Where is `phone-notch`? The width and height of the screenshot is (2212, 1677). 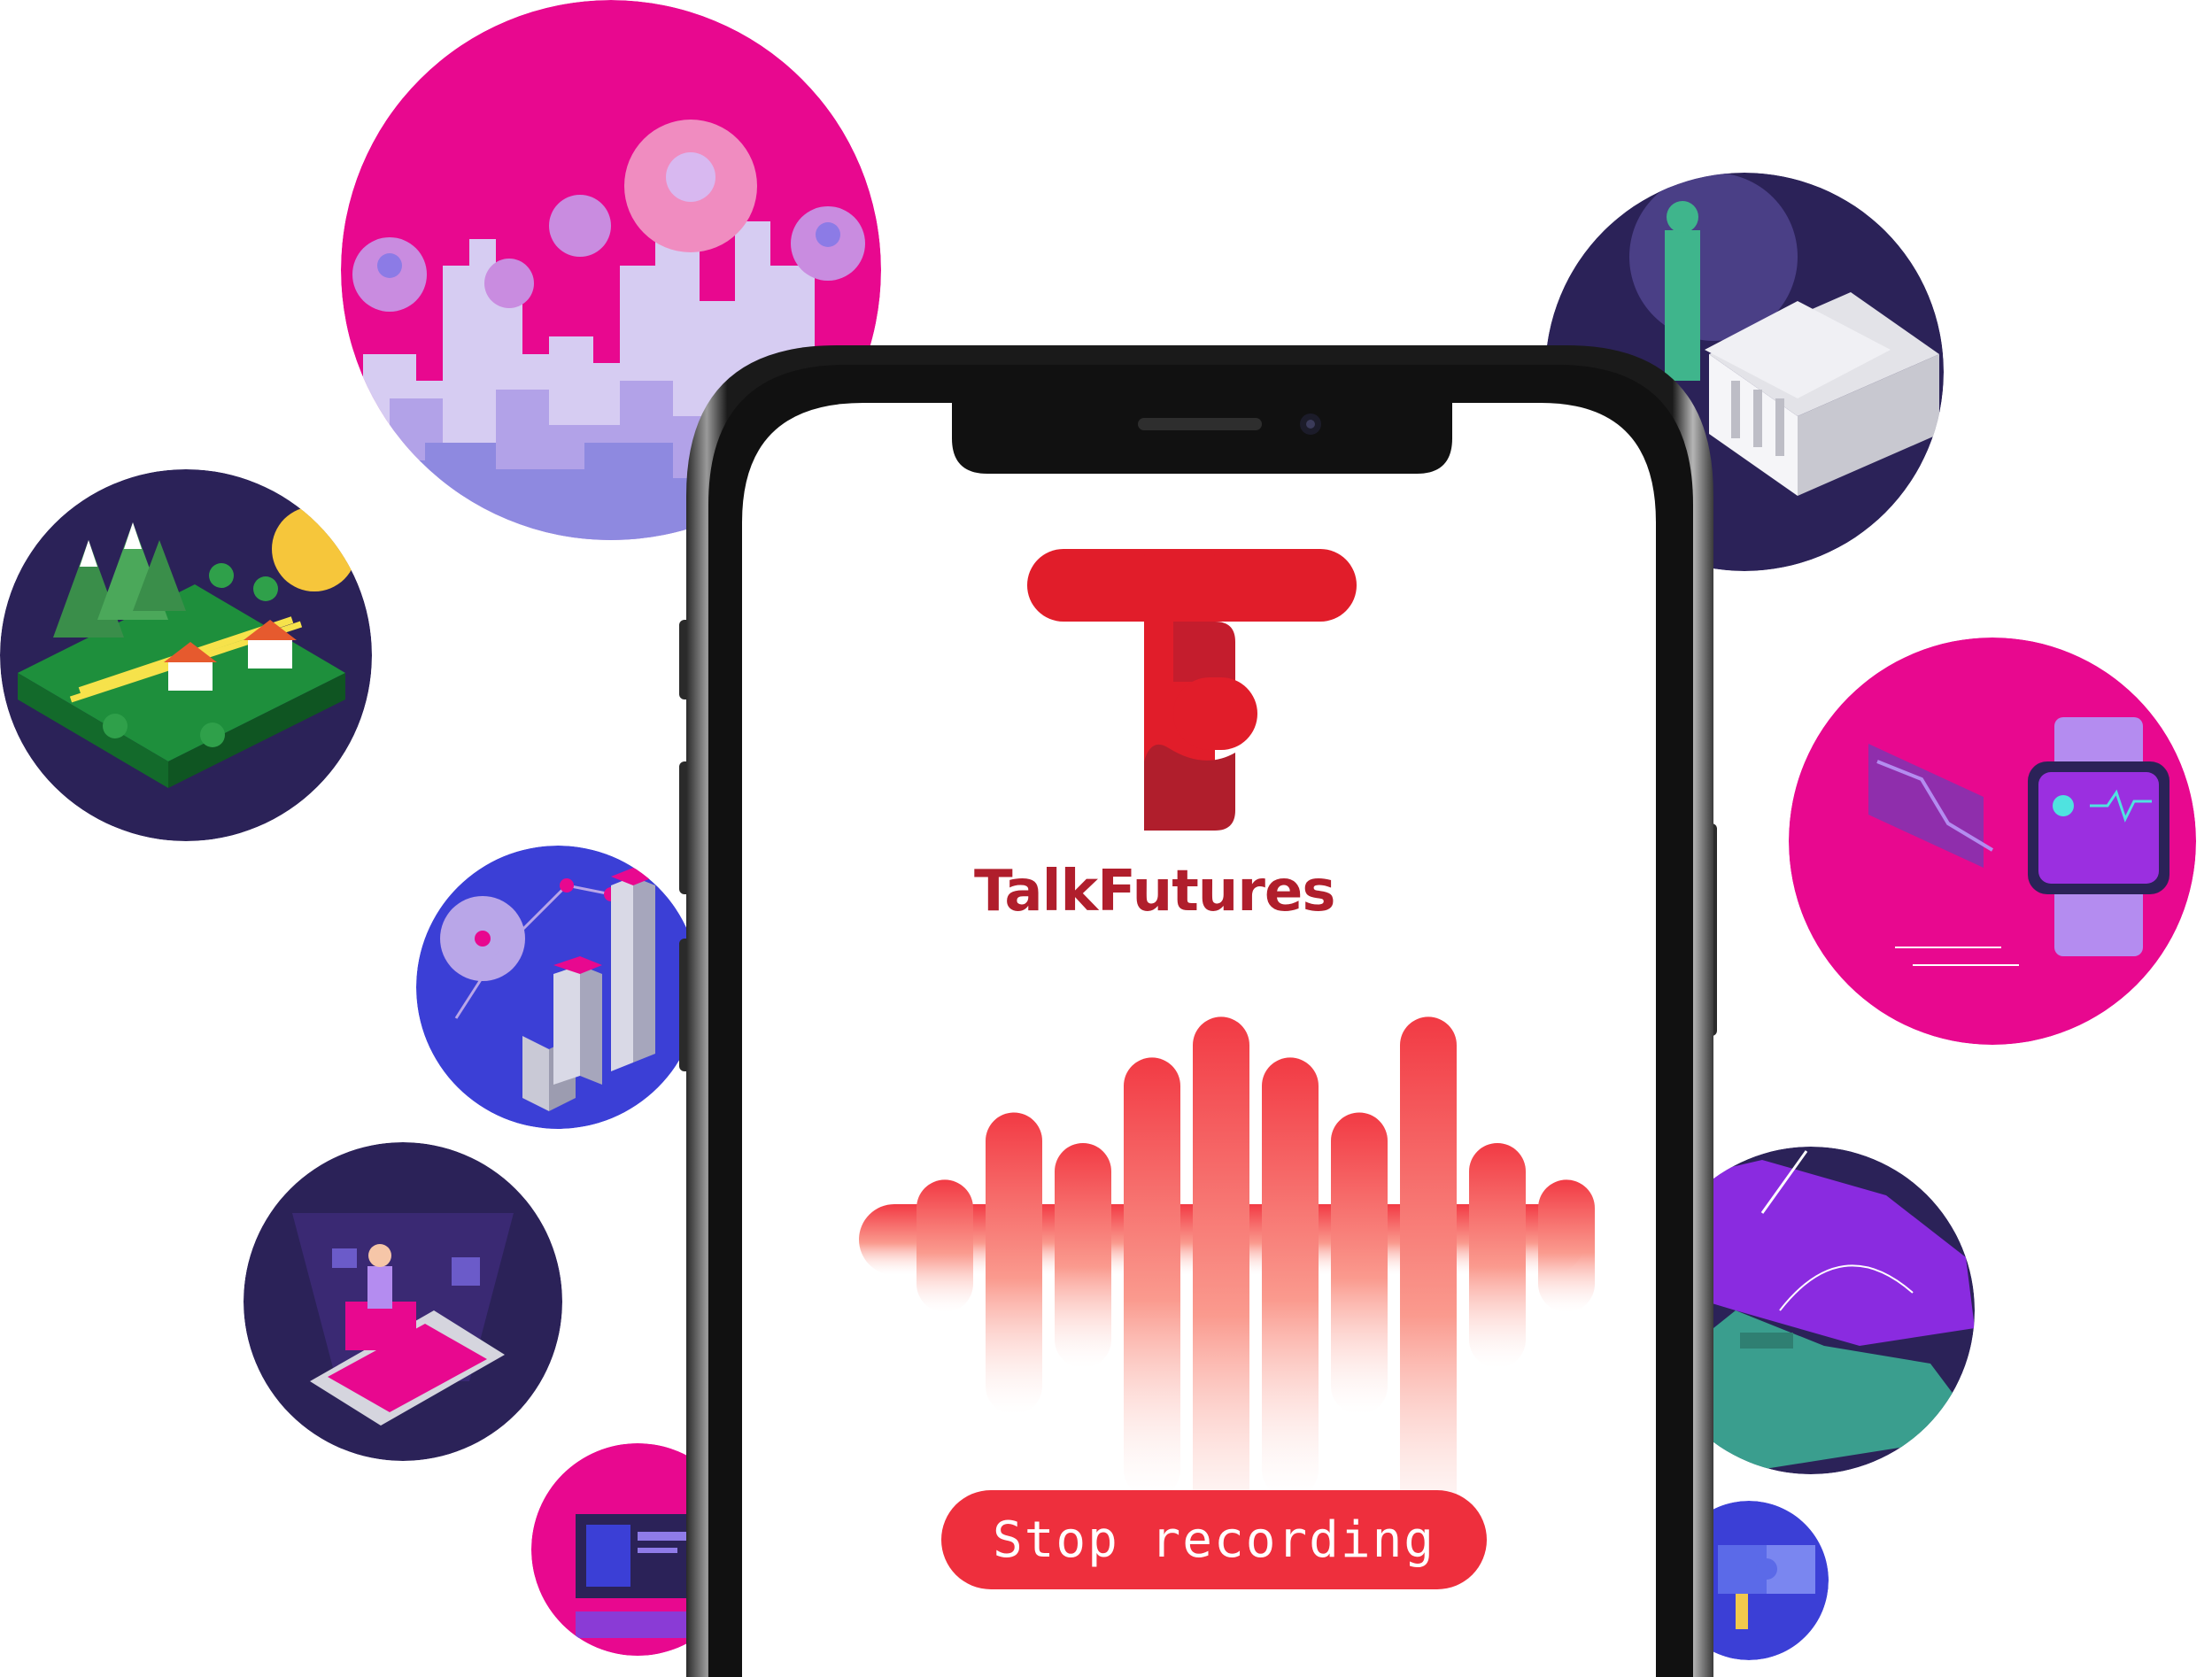
phone-notch is located at coordinates (1202, 438).